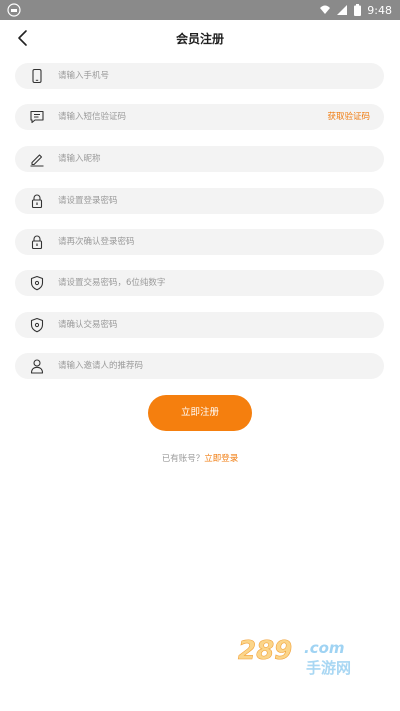 The image size is (400, 711). I want to click on confirm-login-password-field: 请再次确认登录密码, so click(199, 242).